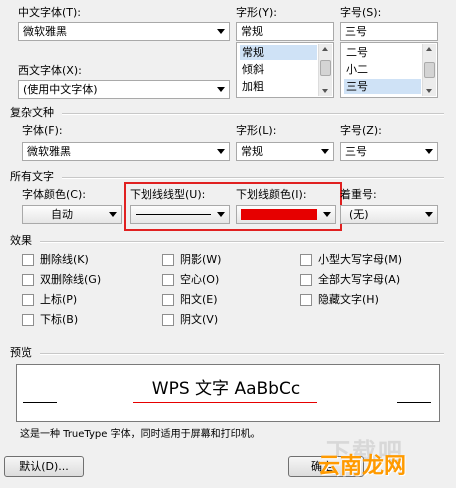  What do you see at coordinates (356, 151) in the screenshot?
I see `complex-size-value: 三号` at bounding box center [356, 151].